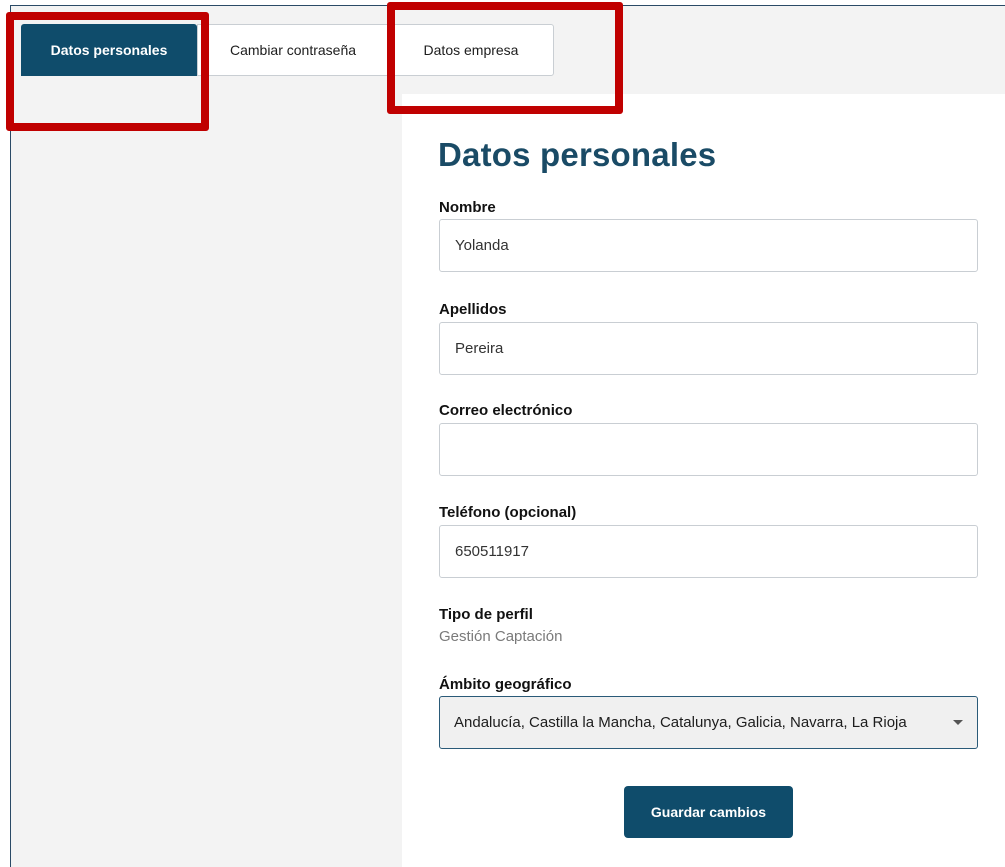  Describe the element at coordinates (708, 449) in the screenshot. I see `email-field` at that location.